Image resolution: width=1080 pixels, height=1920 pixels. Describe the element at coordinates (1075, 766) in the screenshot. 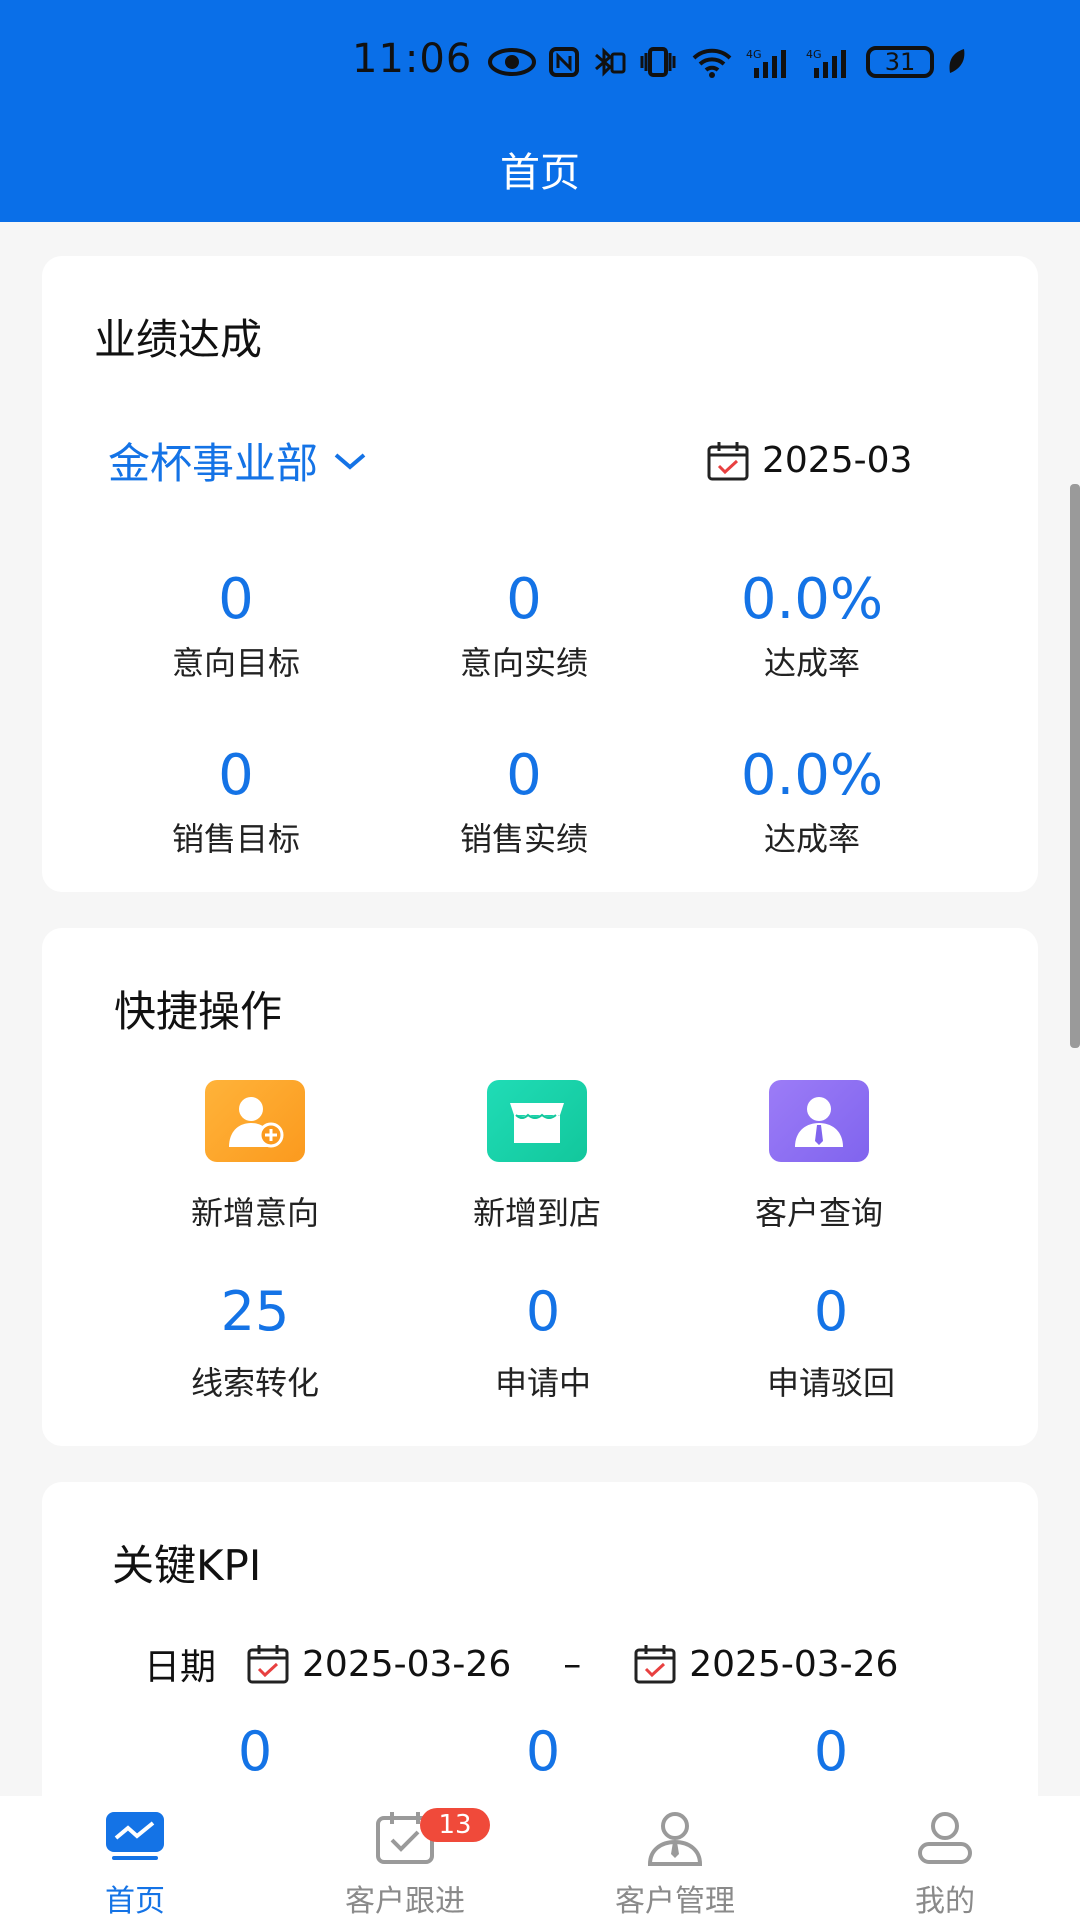

I see `scrollbar` at that location.